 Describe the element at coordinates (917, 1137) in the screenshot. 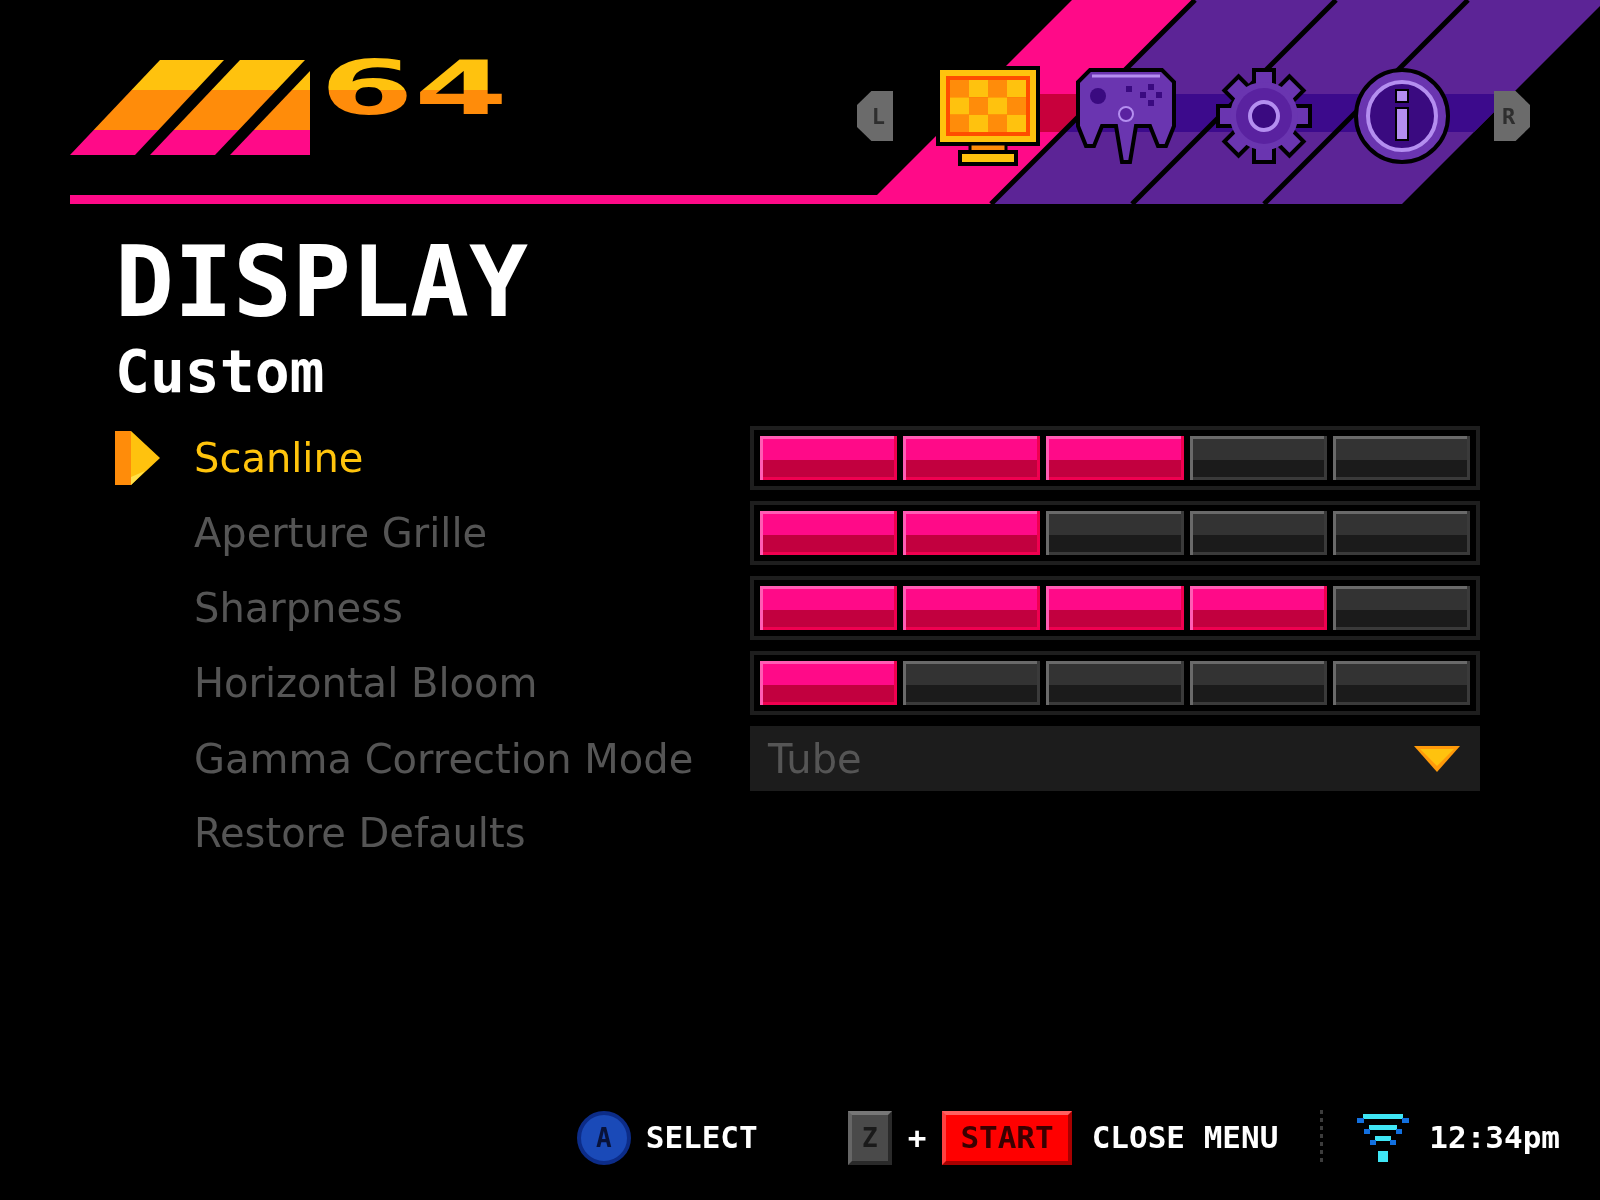

I see `plus-sign: +` at that location.